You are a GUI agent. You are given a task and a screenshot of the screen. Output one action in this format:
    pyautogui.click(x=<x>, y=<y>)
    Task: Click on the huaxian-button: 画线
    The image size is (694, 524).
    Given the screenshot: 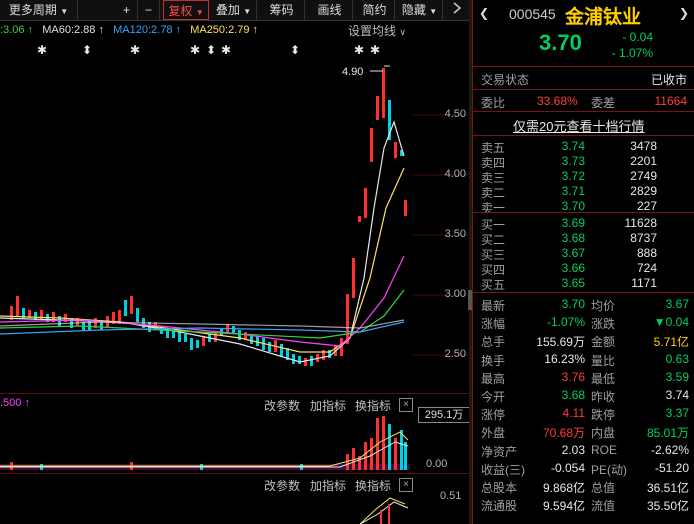 What is the action you would take?
    pyautogui.click(x=330, y=10)
    